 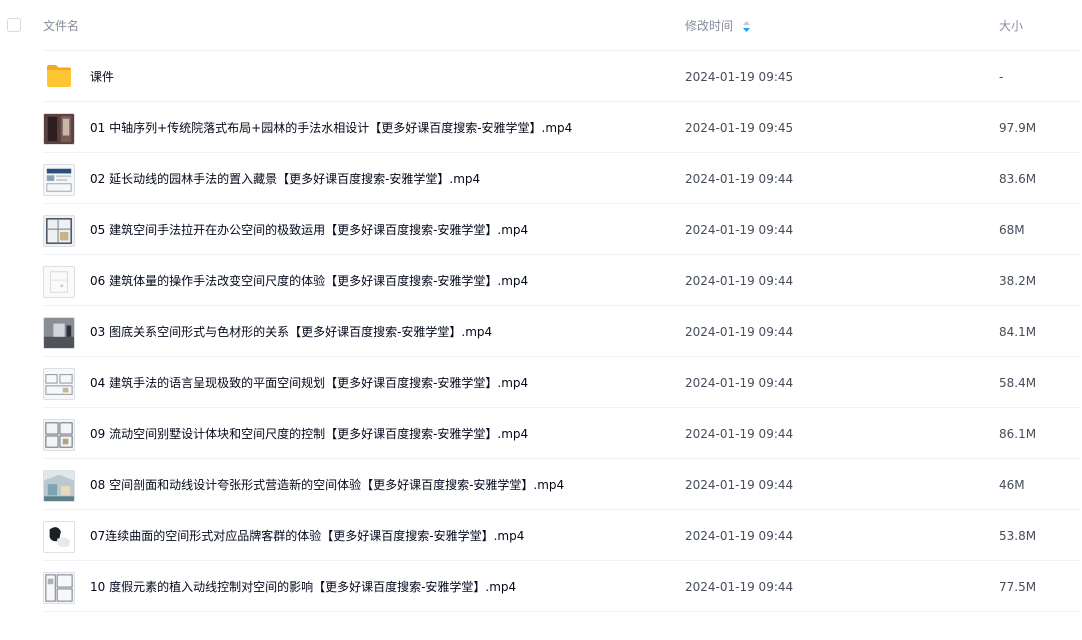 I want to click on column-header-name: 文件名, so click(x=61, y=26).